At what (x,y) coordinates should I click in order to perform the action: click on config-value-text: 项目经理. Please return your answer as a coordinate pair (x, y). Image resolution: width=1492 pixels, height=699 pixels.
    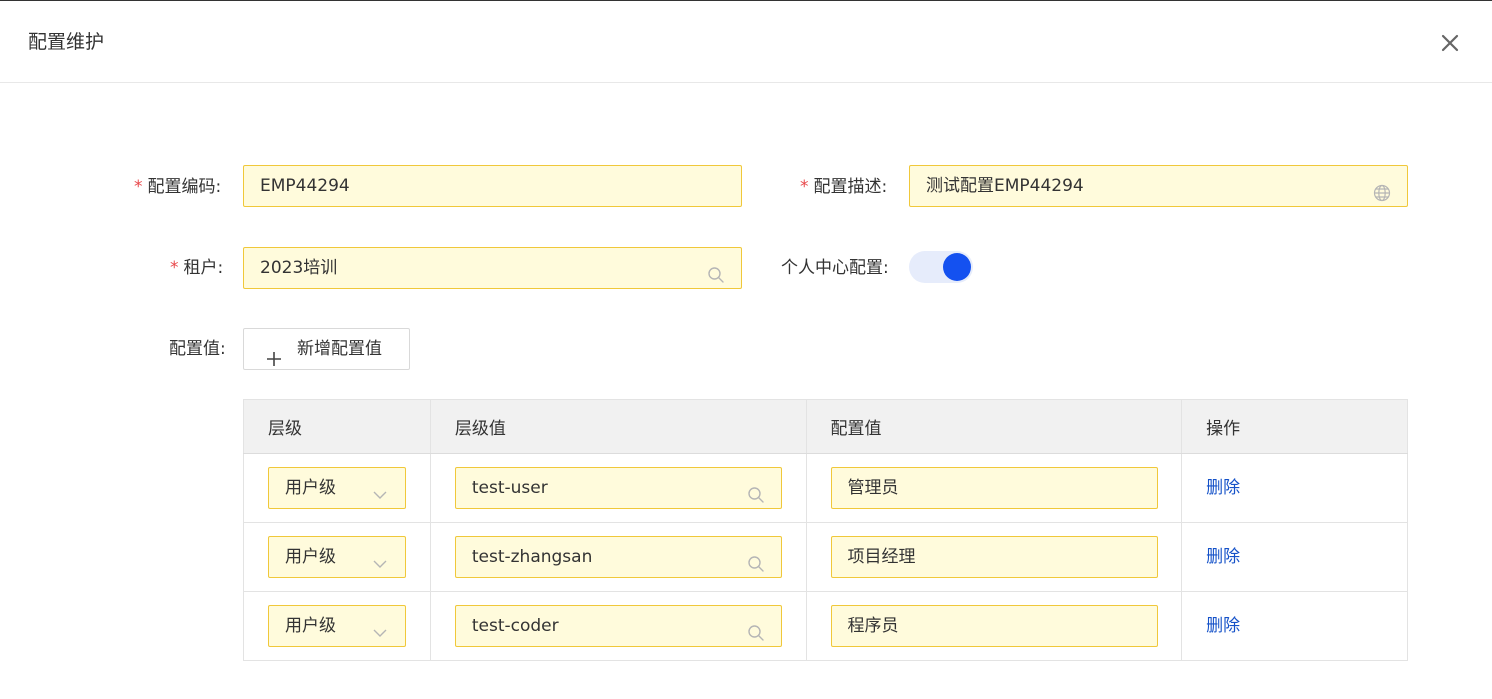
    Looking at the image, I should click on (881, 557).